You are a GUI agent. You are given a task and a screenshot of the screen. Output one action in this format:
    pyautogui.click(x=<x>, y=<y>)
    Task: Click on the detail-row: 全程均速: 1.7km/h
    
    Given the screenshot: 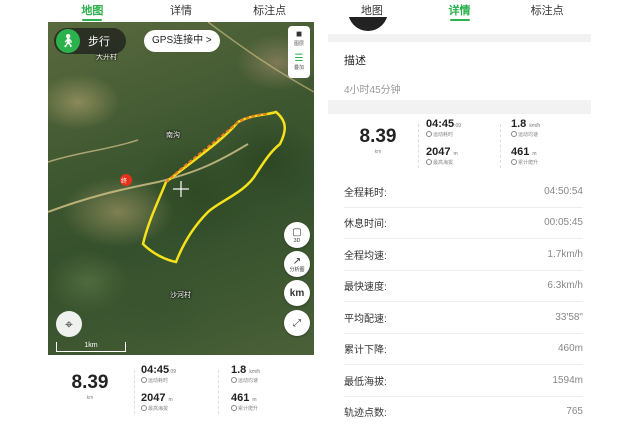 What is the action you would take?
    pyautogui.click(x=463, y=255)
    